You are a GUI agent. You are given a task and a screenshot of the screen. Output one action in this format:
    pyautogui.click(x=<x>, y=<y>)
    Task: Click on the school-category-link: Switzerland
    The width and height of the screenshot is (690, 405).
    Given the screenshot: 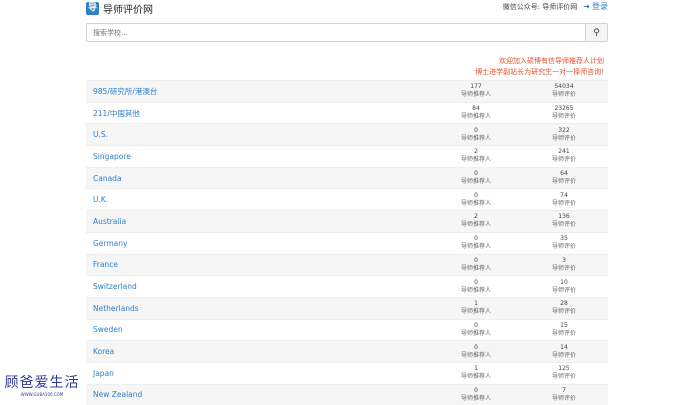 What is the action you would take?
    pyautogui.click(x=259, y=286)
    